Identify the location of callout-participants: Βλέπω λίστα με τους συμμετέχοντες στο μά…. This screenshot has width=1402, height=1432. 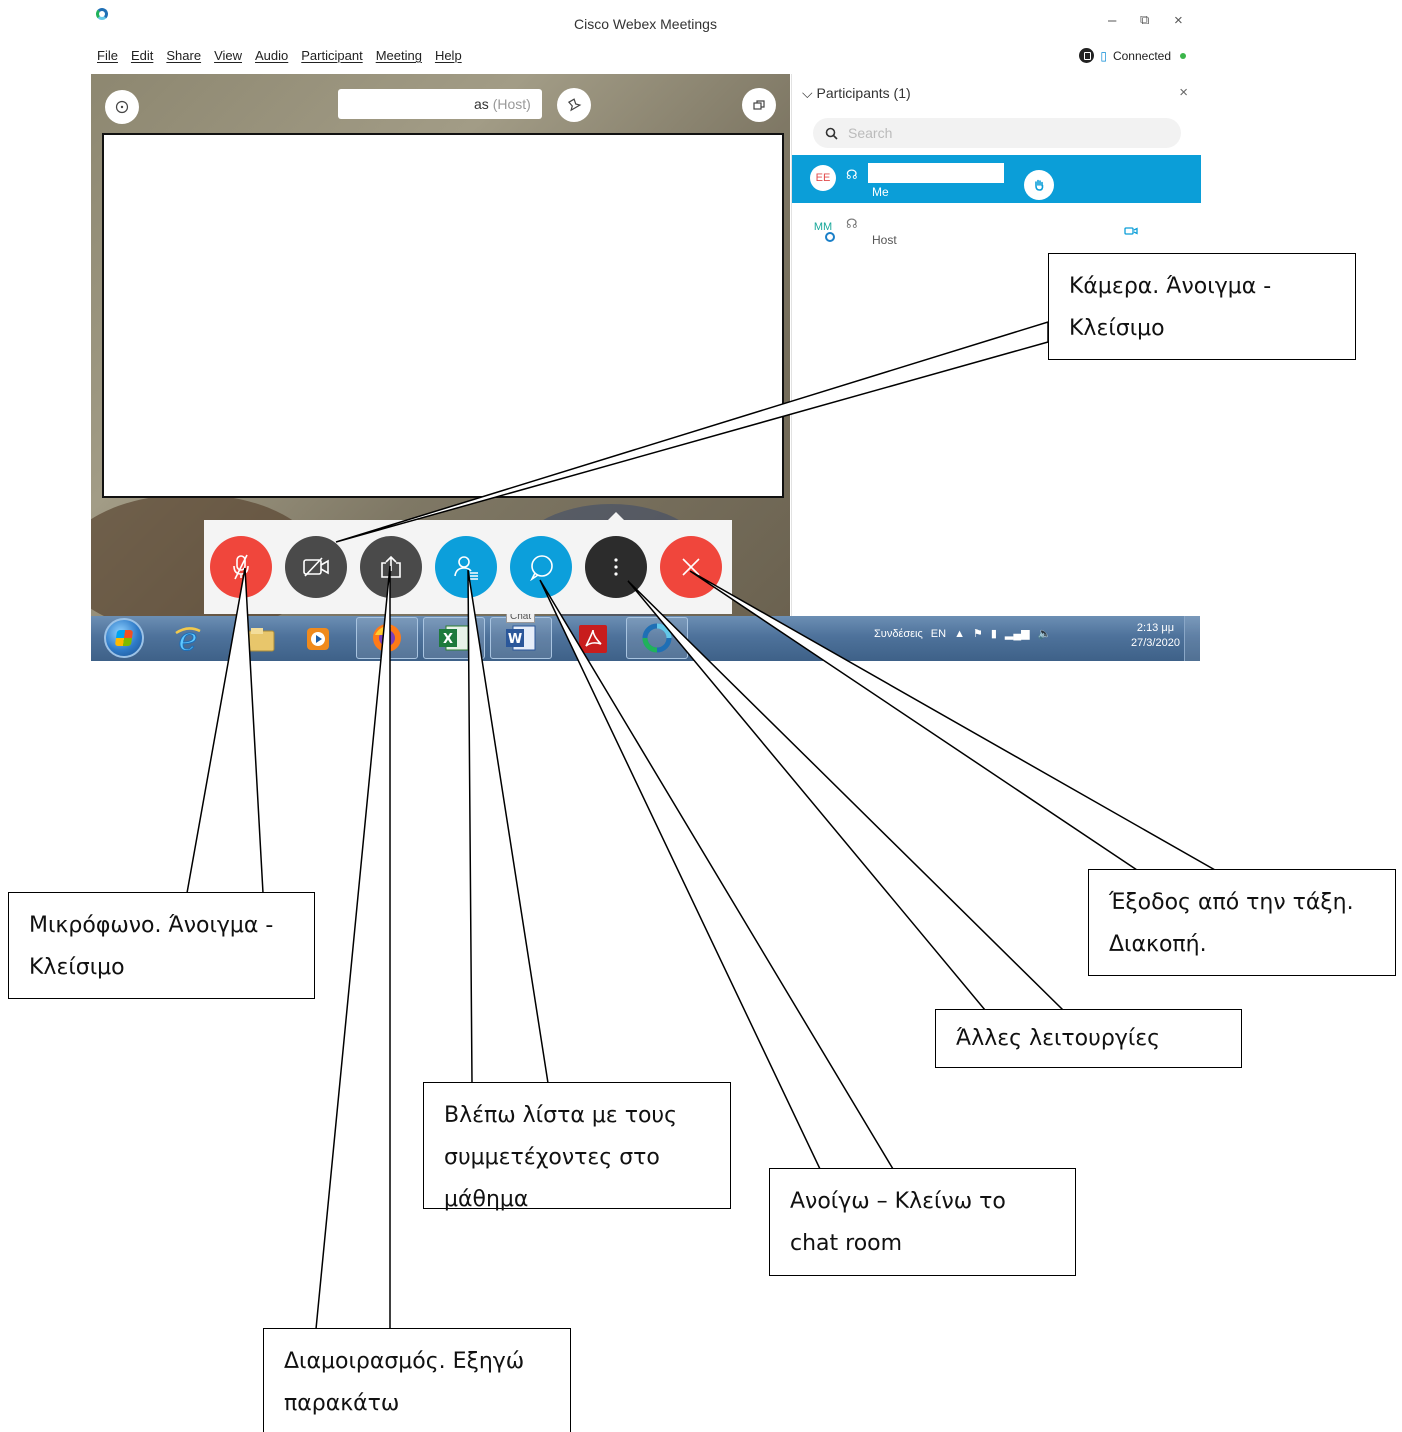
(577, 1147).